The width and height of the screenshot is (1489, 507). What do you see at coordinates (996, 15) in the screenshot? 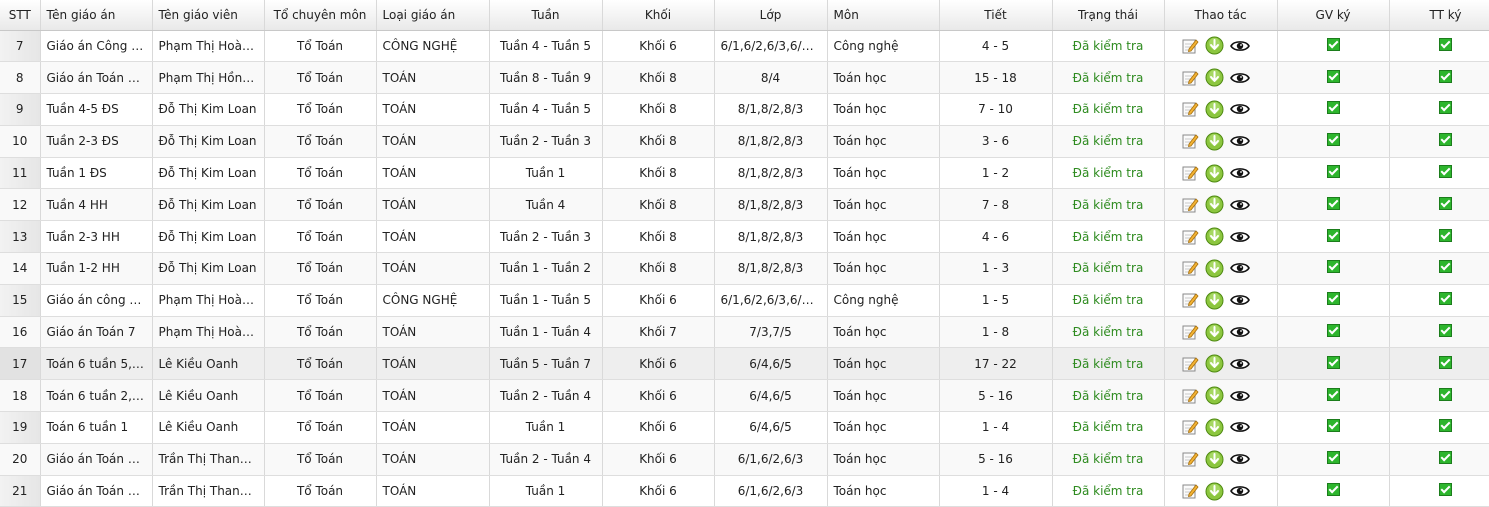
I see `header-tiet: Tiết` at bounding box center [996, 15].